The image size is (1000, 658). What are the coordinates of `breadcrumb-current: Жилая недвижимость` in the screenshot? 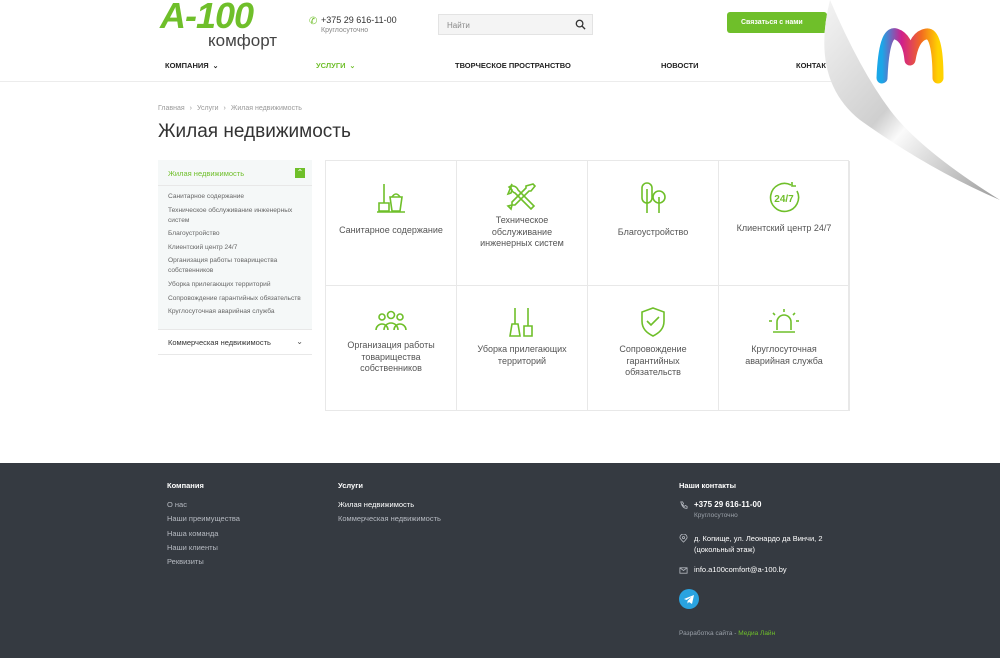 It's located at (266, 108).